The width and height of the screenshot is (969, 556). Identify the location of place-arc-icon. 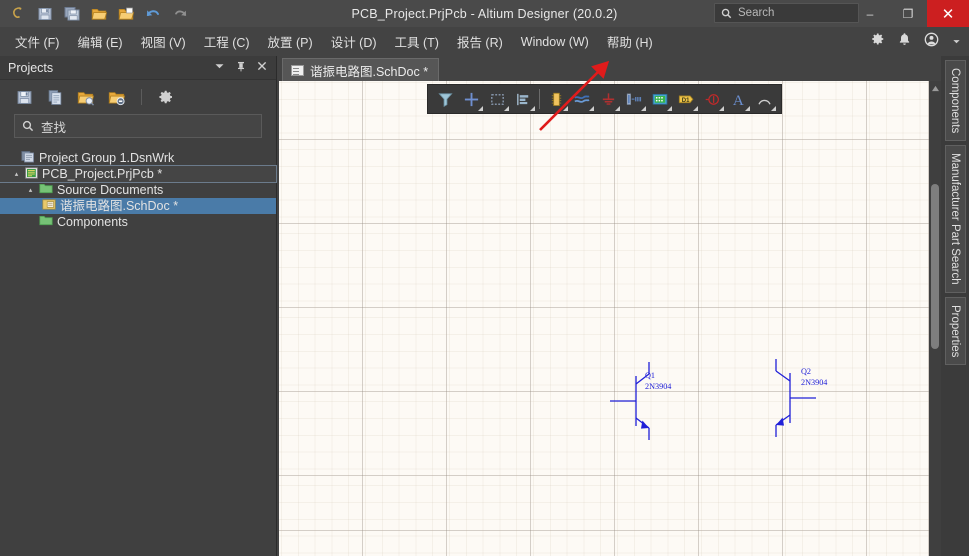
(764, 99).